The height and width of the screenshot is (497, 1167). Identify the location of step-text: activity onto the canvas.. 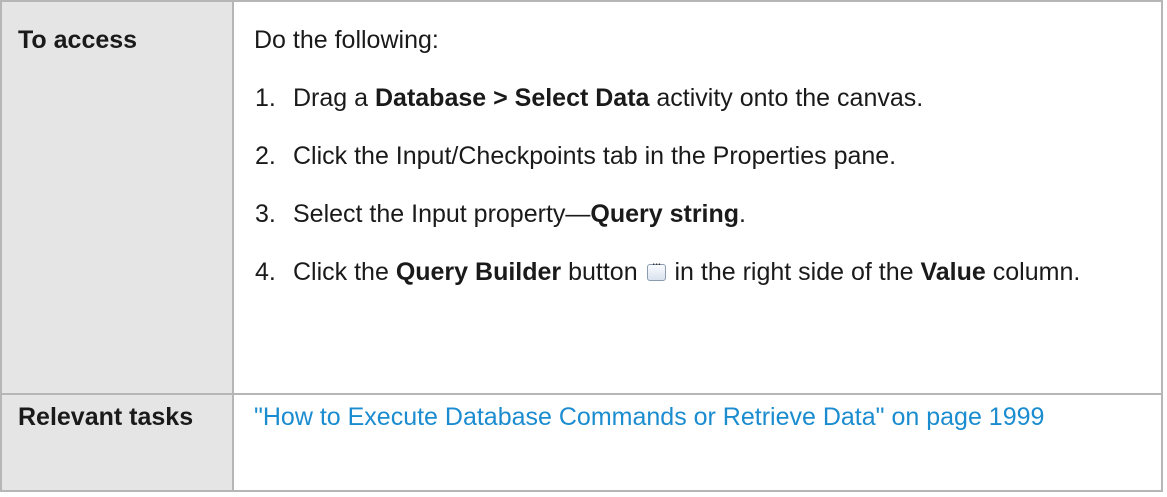
(786, 98).